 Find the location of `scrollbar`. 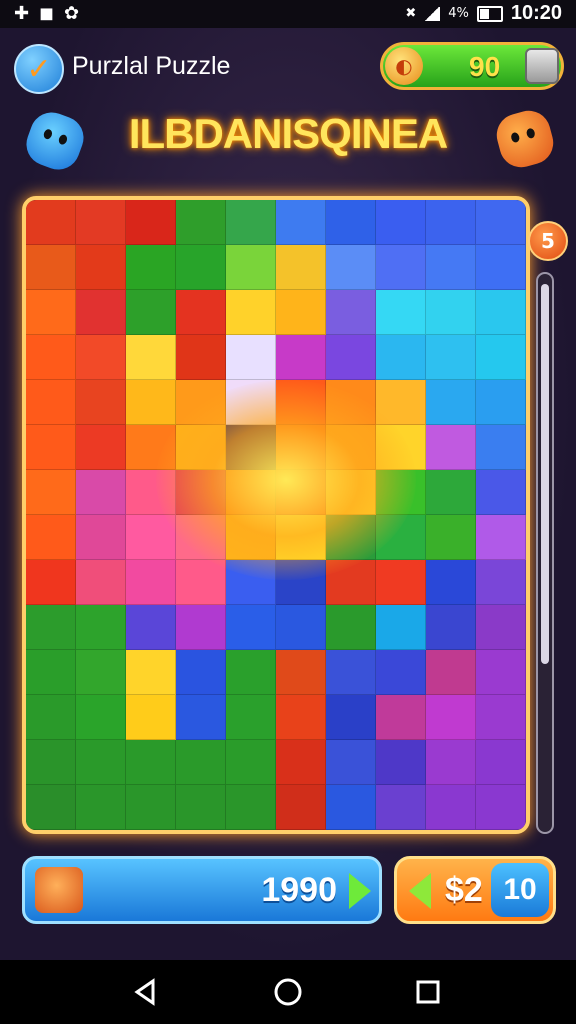

scrollbar is located at coordinates (545, 553).